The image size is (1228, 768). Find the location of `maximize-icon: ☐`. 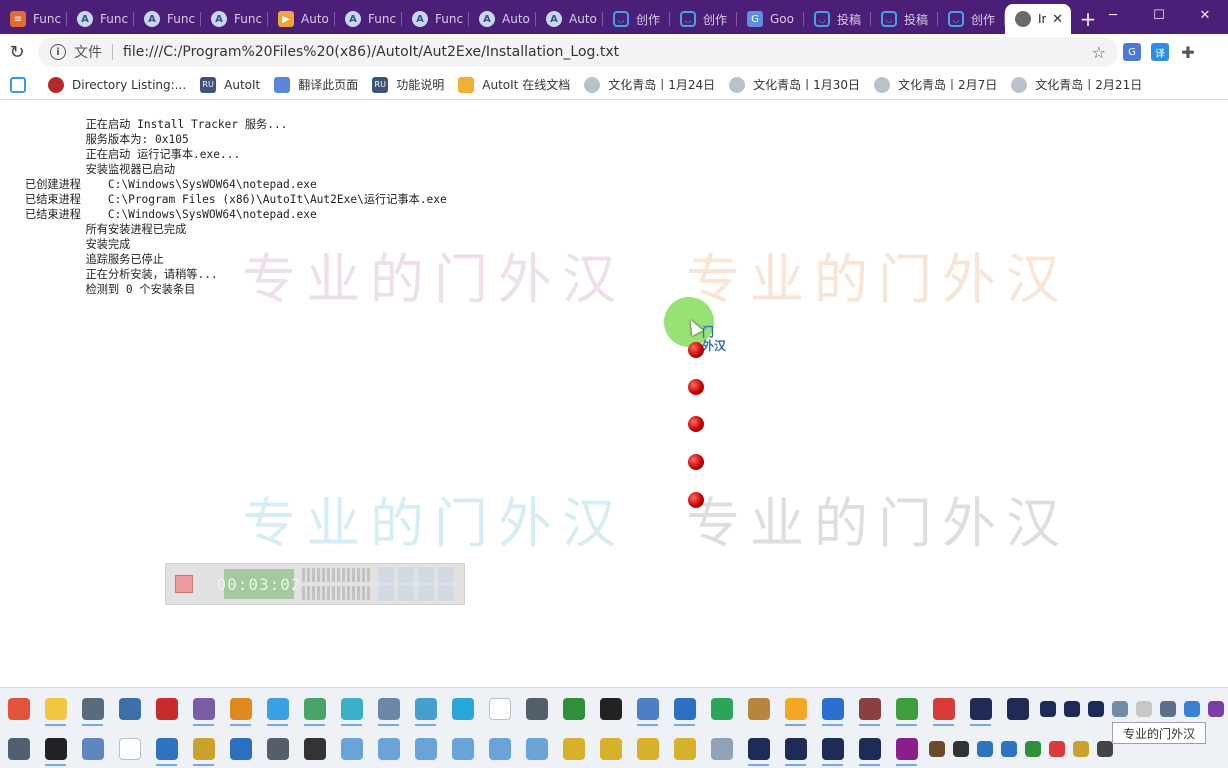

maximize-icon: ☐ is located at coordinates (1159, 15).